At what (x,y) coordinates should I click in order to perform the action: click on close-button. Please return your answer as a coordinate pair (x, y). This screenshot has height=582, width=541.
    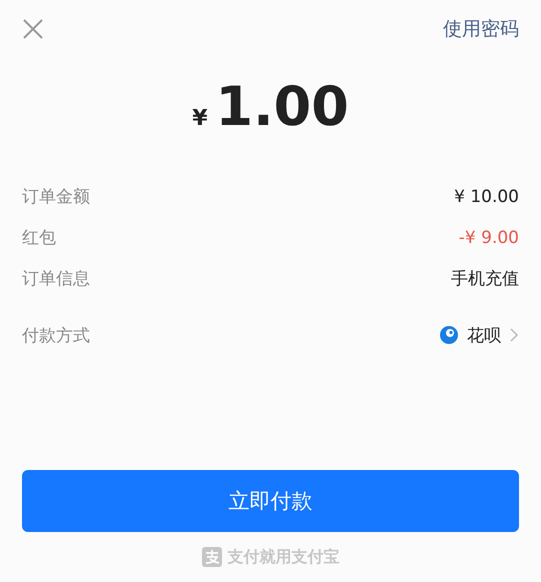
    Looking at the image, I should click on (33, 29).